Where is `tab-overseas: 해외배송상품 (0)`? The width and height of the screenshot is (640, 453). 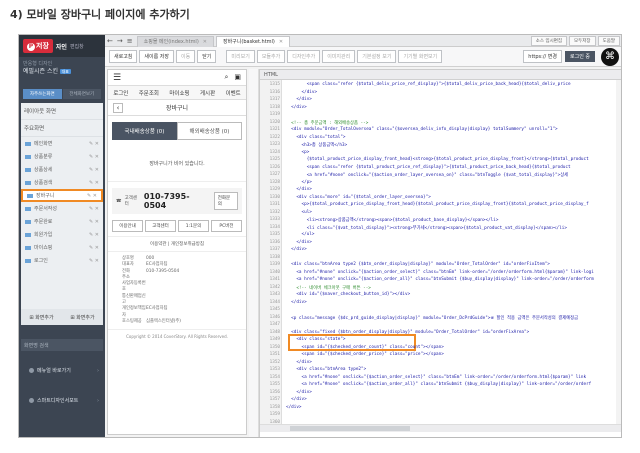 tab-overseas: 해외배송상품 (0) is located at coordinates (209, 131).